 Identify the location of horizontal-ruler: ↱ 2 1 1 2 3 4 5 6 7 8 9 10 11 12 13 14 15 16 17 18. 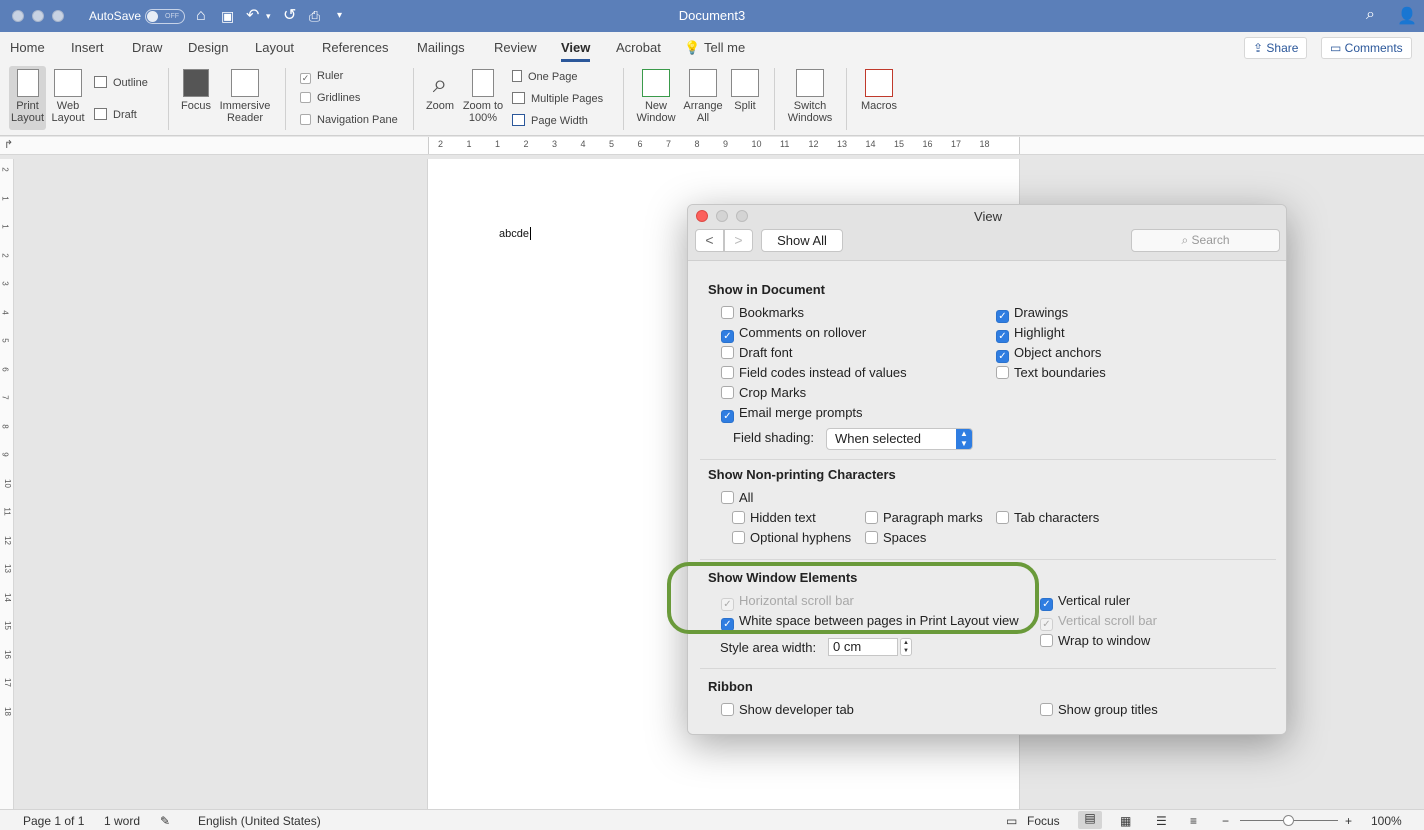
(712, 146).